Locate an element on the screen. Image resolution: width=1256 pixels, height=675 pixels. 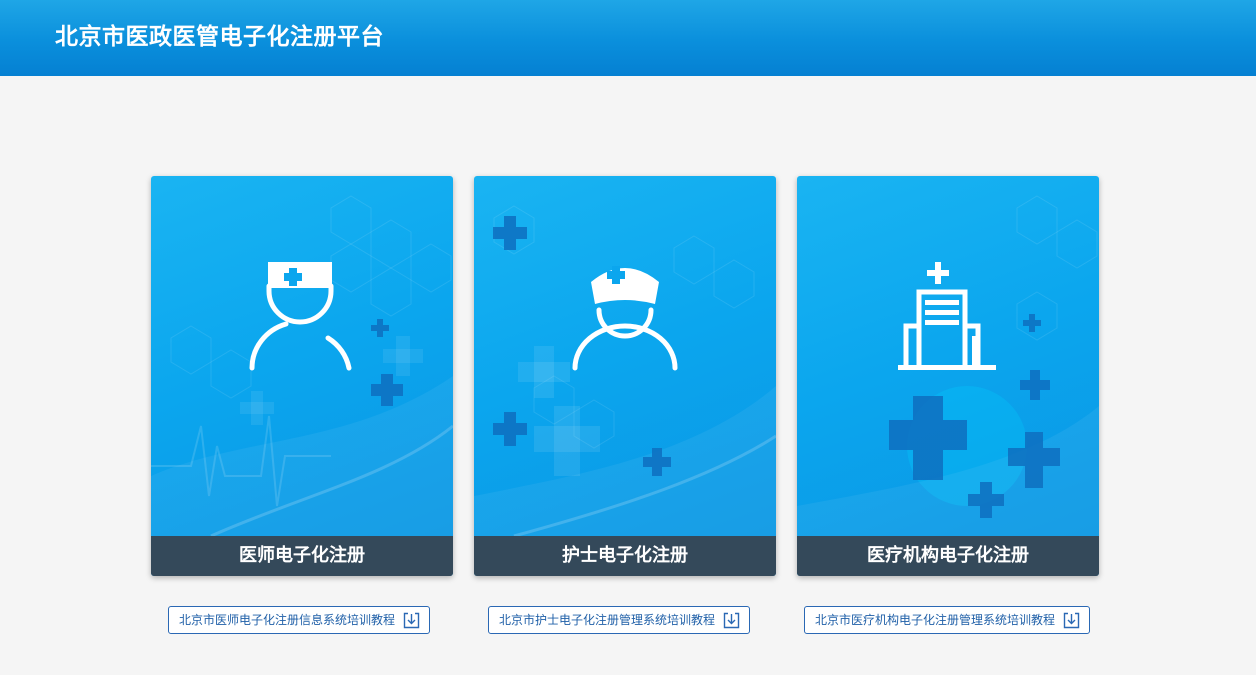
tutorial-label: 北京市医疗机构电子化注册管理系统培训教程 is located at coordinates (935, 620).